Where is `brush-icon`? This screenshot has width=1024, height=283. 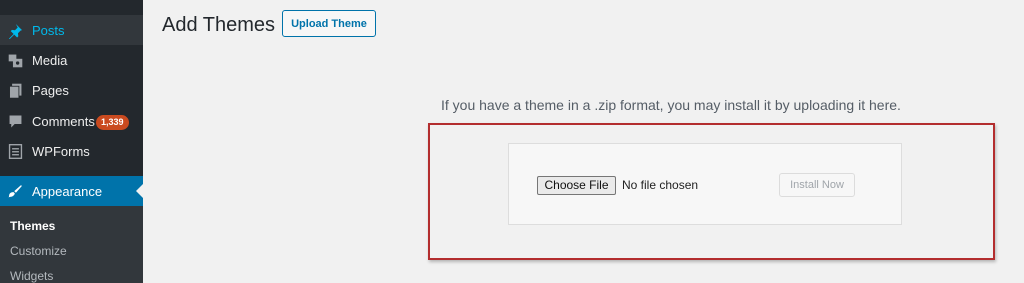 brush-icon is located at coordinates (15, 191).